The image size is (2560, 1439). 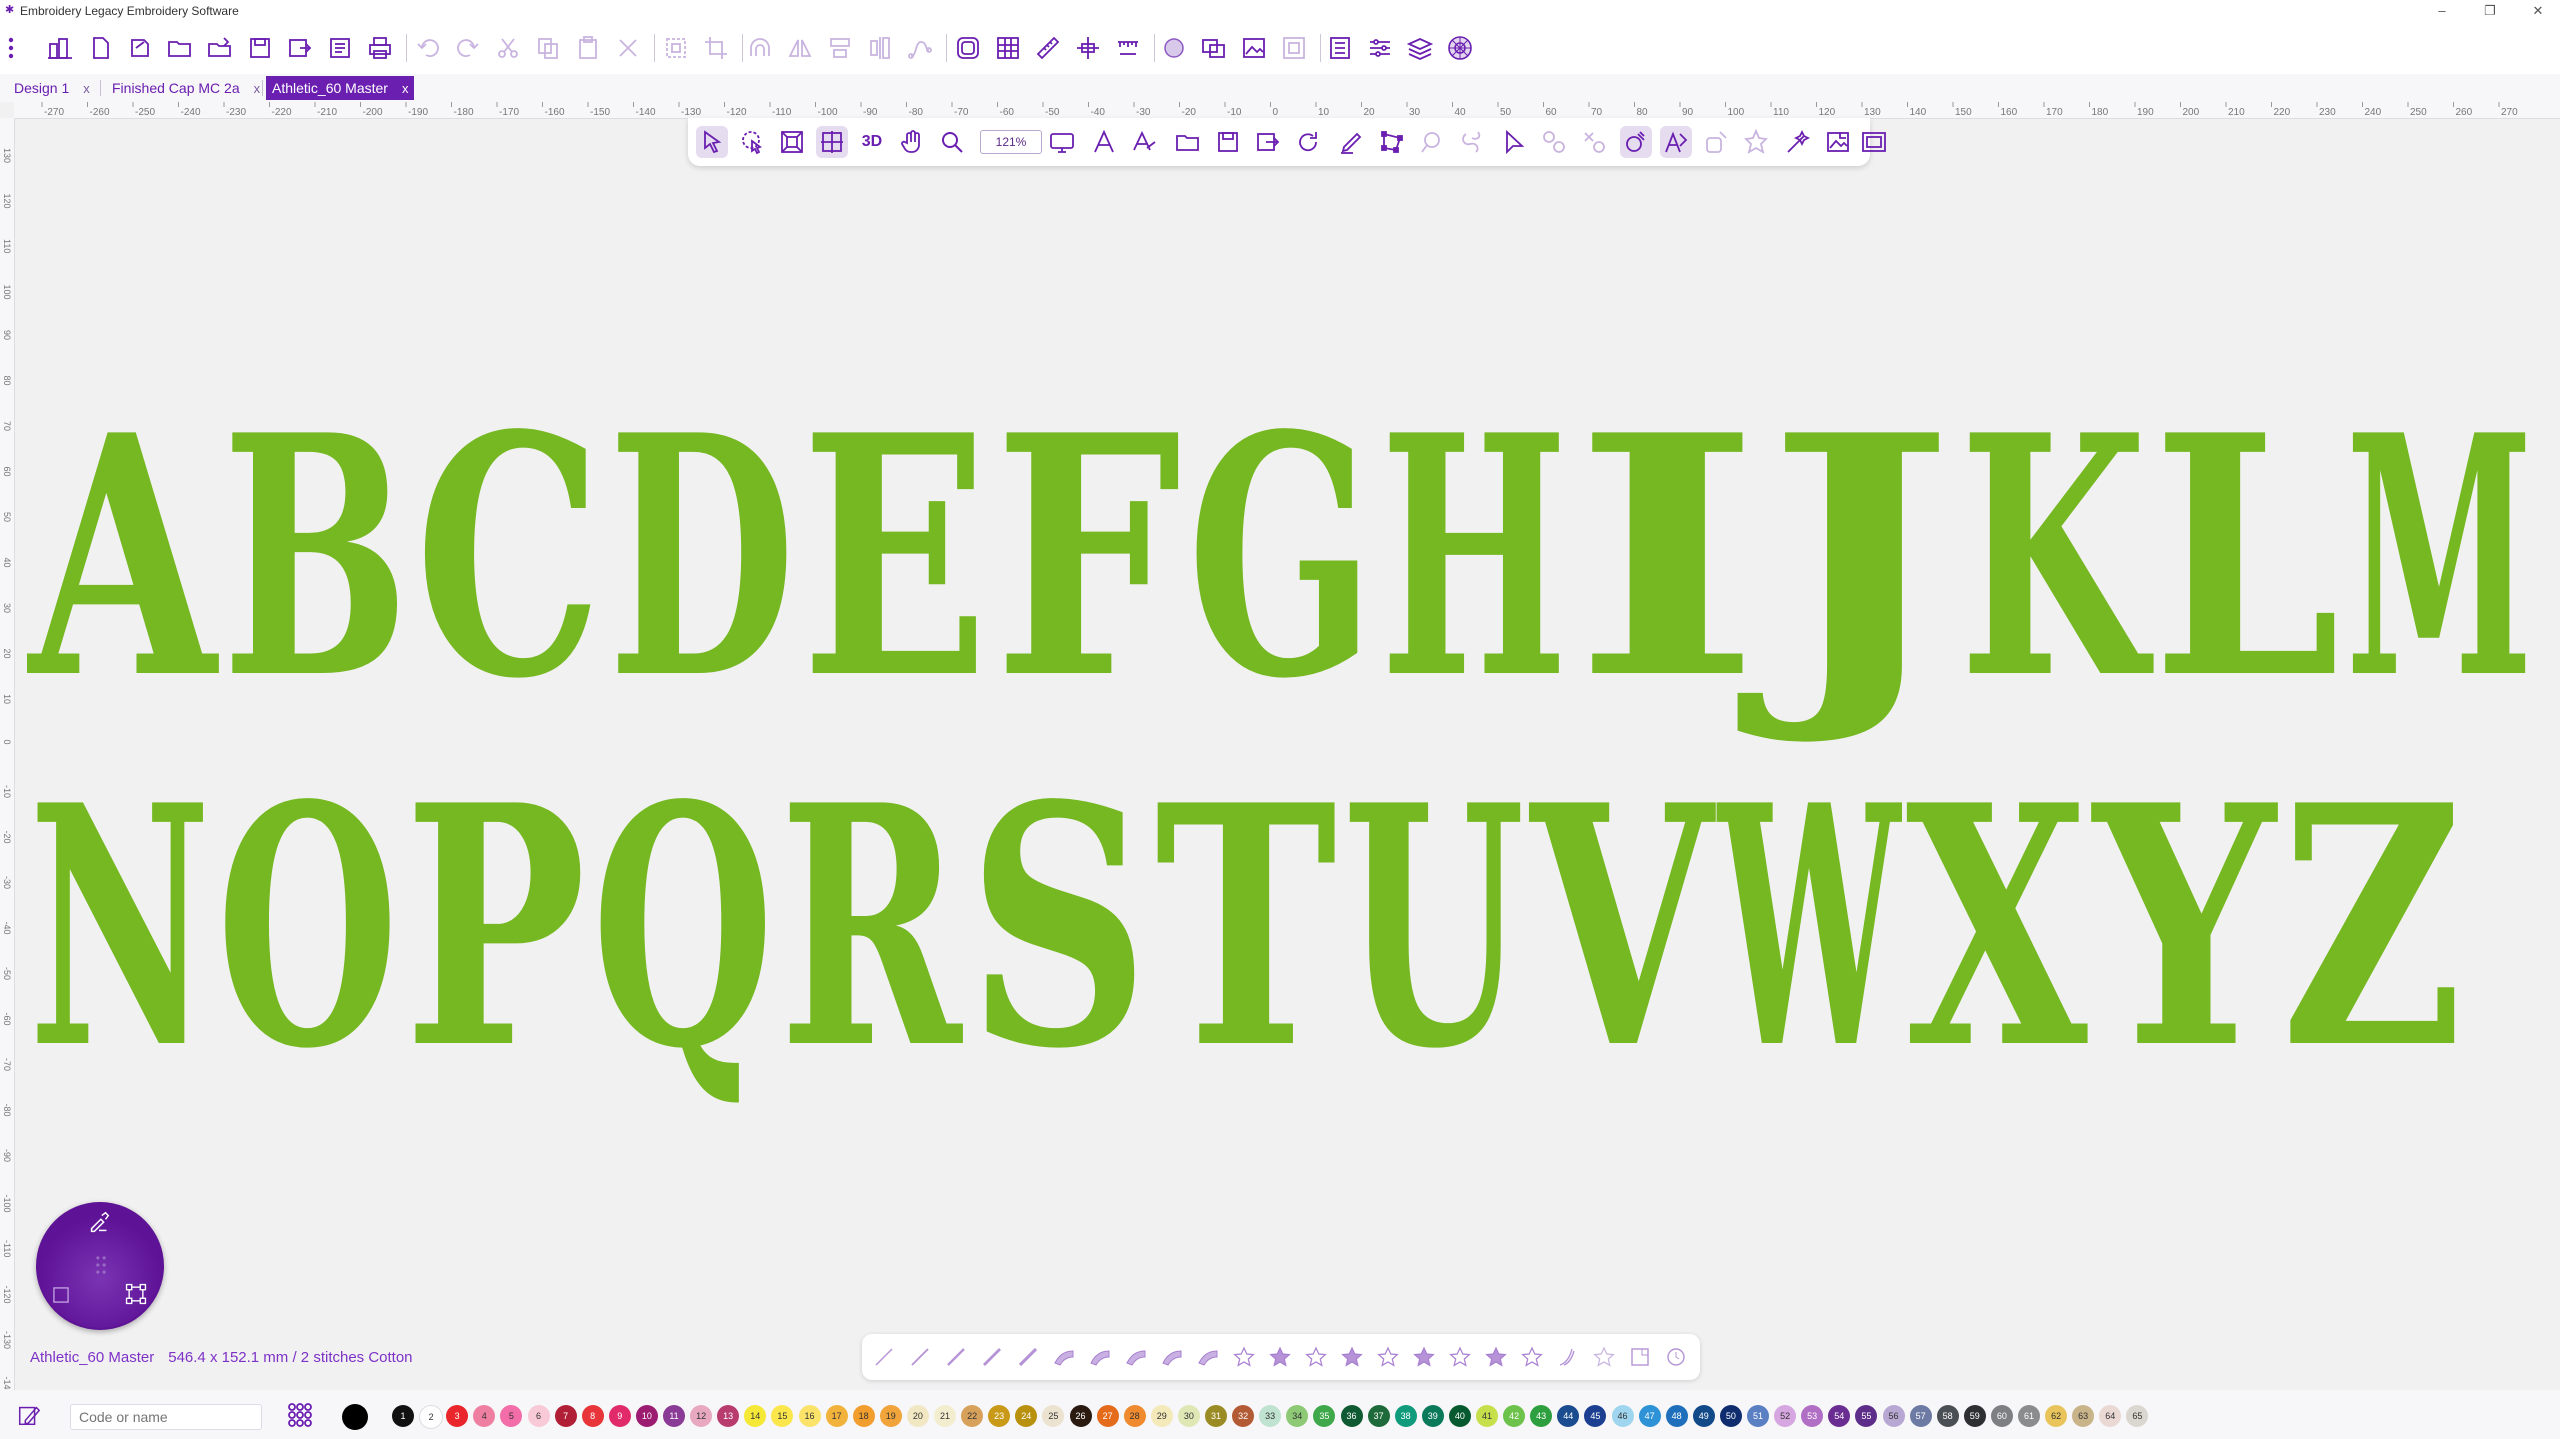 What do you see at coordinates (1758, 1416) in the screenshot?
I see `thread-swatch: 51` at bounding box center [1758, 1416].